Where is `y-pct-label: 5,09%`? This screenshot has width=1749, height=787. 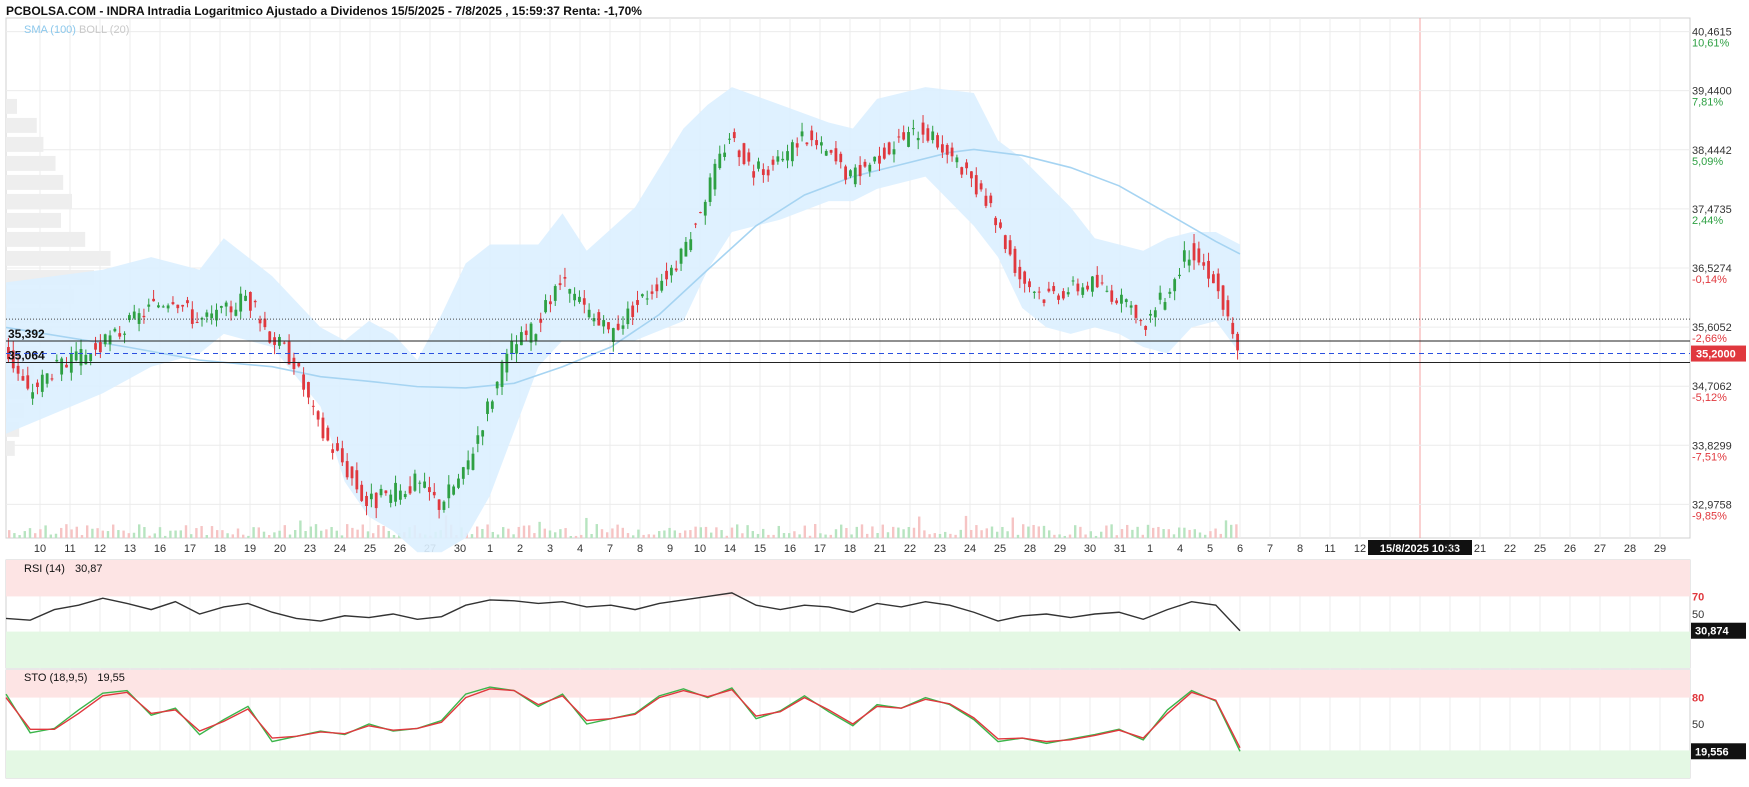
y-pct-label: 5,09% is located at coordinates (1707, 162).